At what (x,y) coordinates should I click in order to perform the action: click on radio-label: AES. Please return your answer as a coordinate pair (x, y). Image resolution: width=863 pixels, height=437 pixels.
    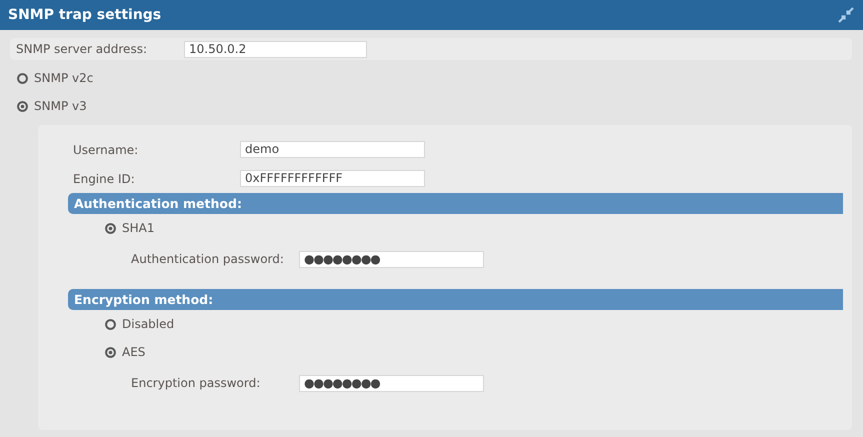
    Looking at the image, I should click on (134, 352).